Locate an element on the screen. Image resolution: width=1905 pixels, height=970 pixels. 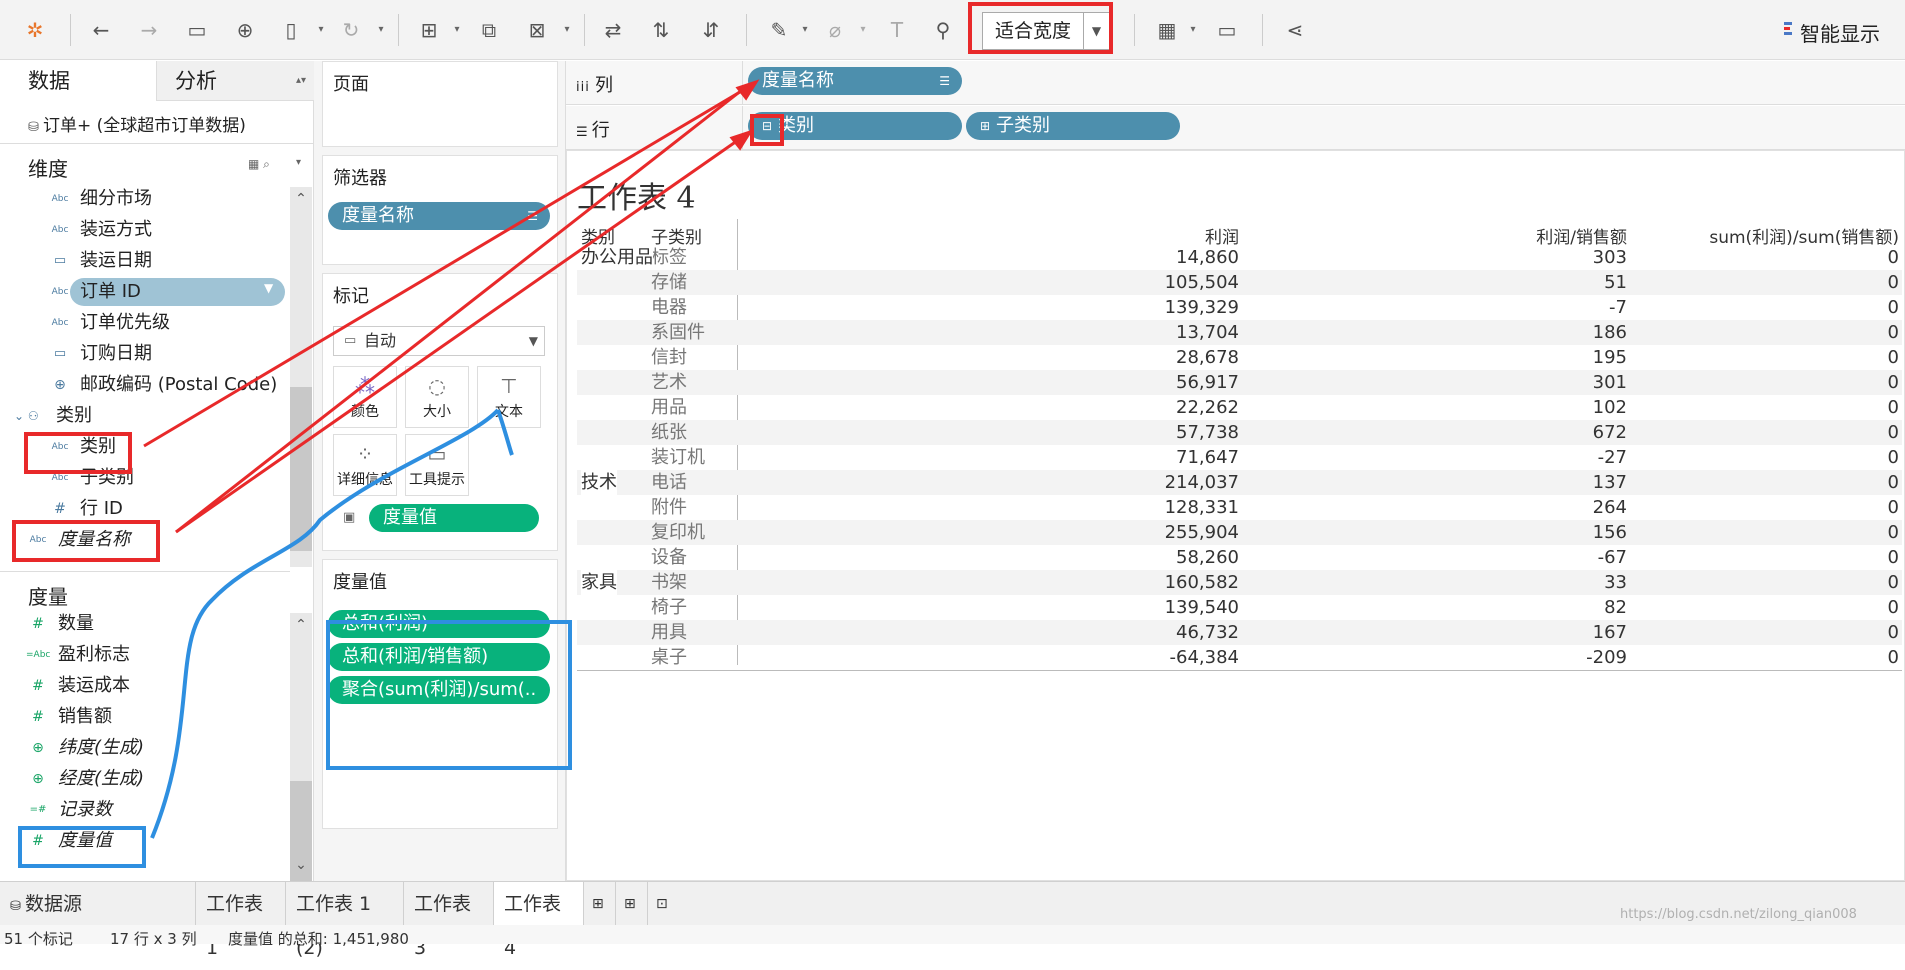
arrow-measure-names-to-rows is located at coordinates (460, 334).